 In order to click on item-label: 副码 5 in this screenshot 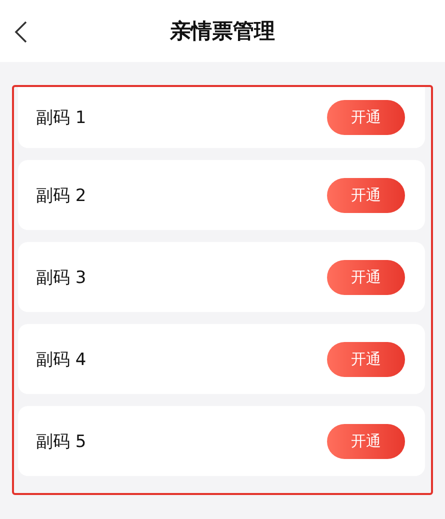, I will do `click(61, 441)`.